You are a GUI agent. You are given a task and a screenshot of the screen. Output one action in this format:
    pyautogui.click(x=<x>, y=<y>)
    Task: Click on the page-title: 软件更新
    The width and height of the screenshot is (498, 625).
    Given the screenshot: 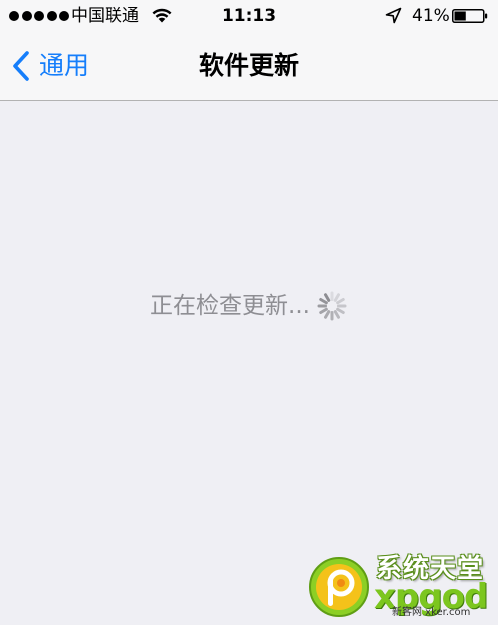 What is the action you would take?
    pyautogui.click(x=248, y=65)
    